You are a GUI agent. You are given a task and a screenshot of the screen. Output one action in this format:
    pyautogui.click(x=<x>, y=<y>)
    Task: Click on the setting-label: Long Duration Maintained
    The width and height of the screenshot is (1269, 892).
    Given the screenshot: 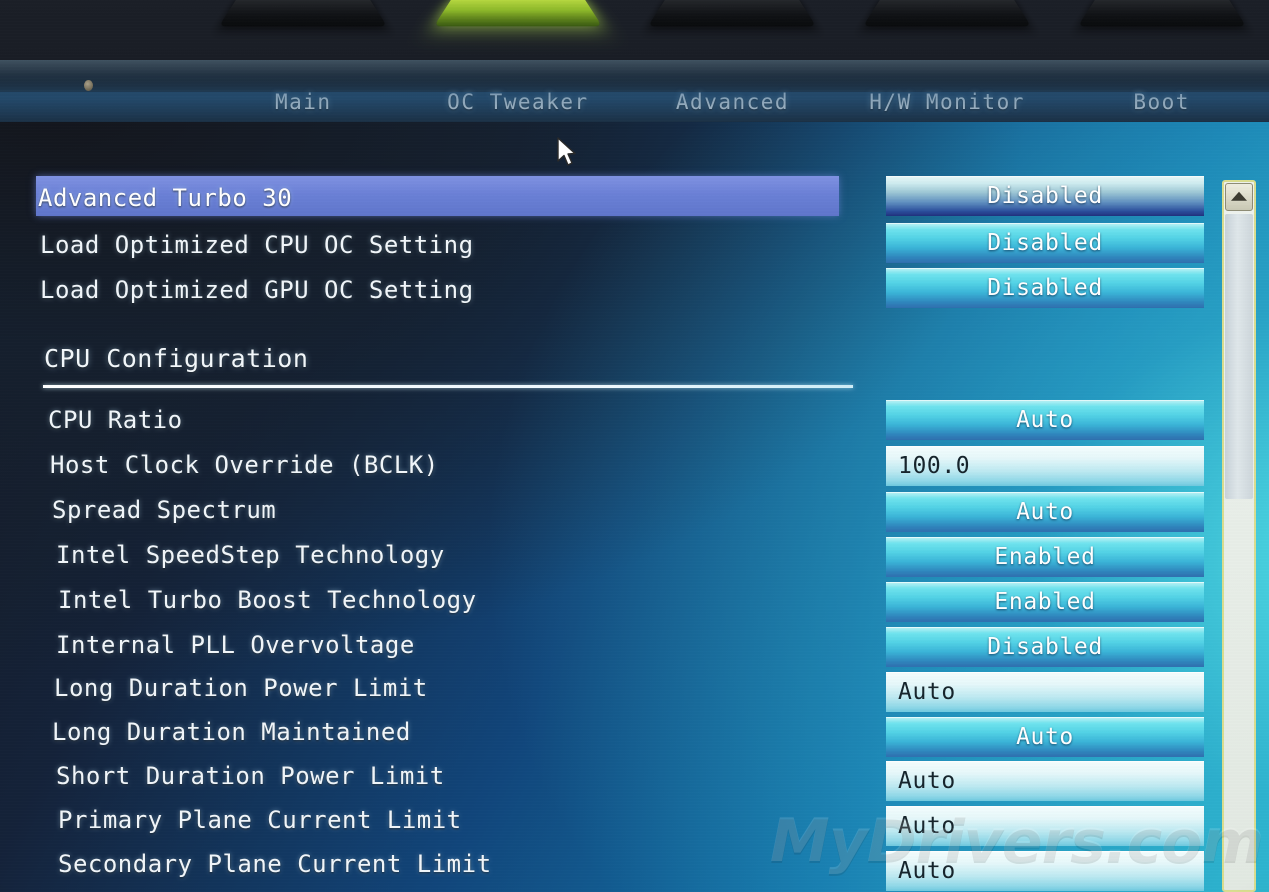 What is the action you would take?
    pyautogui.click(x=231, y=732)
    